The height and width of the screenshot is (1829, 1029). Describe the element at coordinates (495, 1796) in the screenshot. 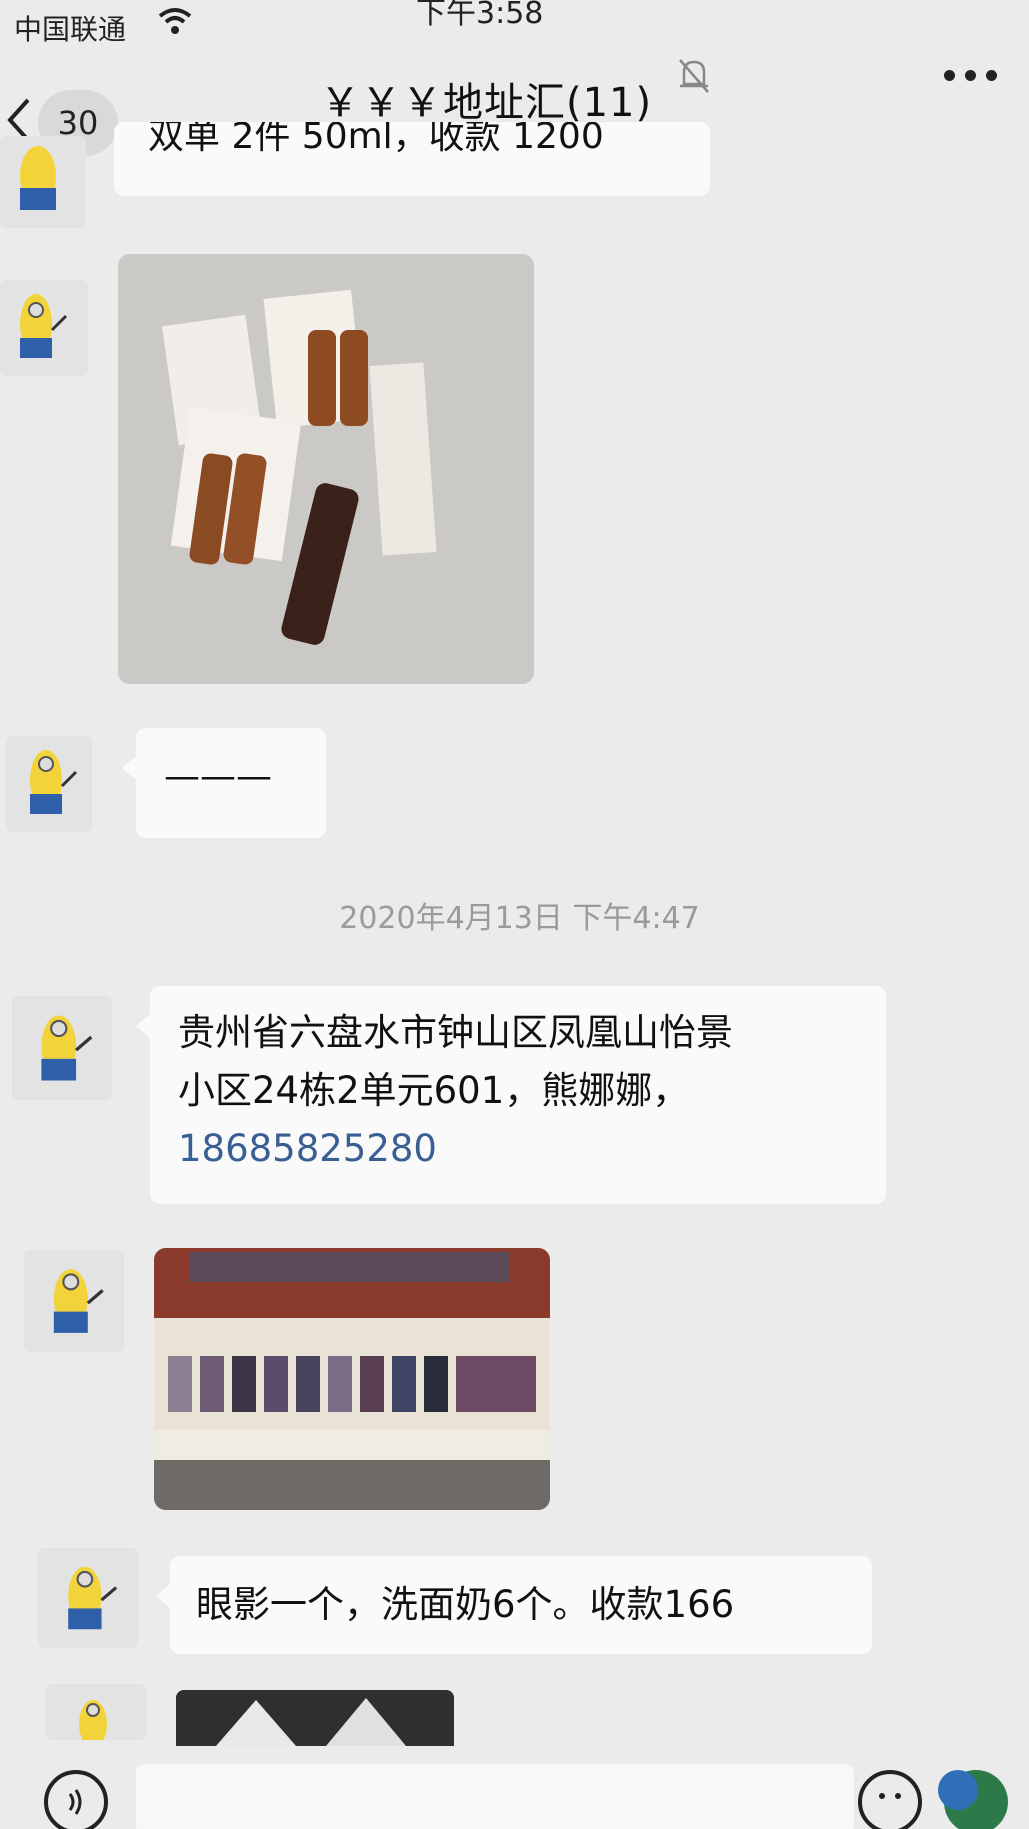

I see `message-input` at that location.